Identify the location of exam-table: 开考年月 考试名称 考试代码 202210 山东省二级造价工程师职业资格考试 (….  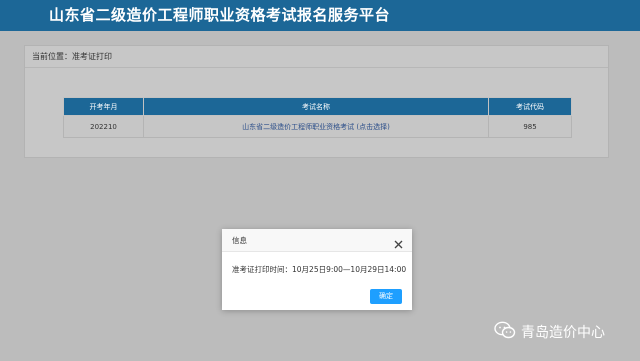
(317, 117).